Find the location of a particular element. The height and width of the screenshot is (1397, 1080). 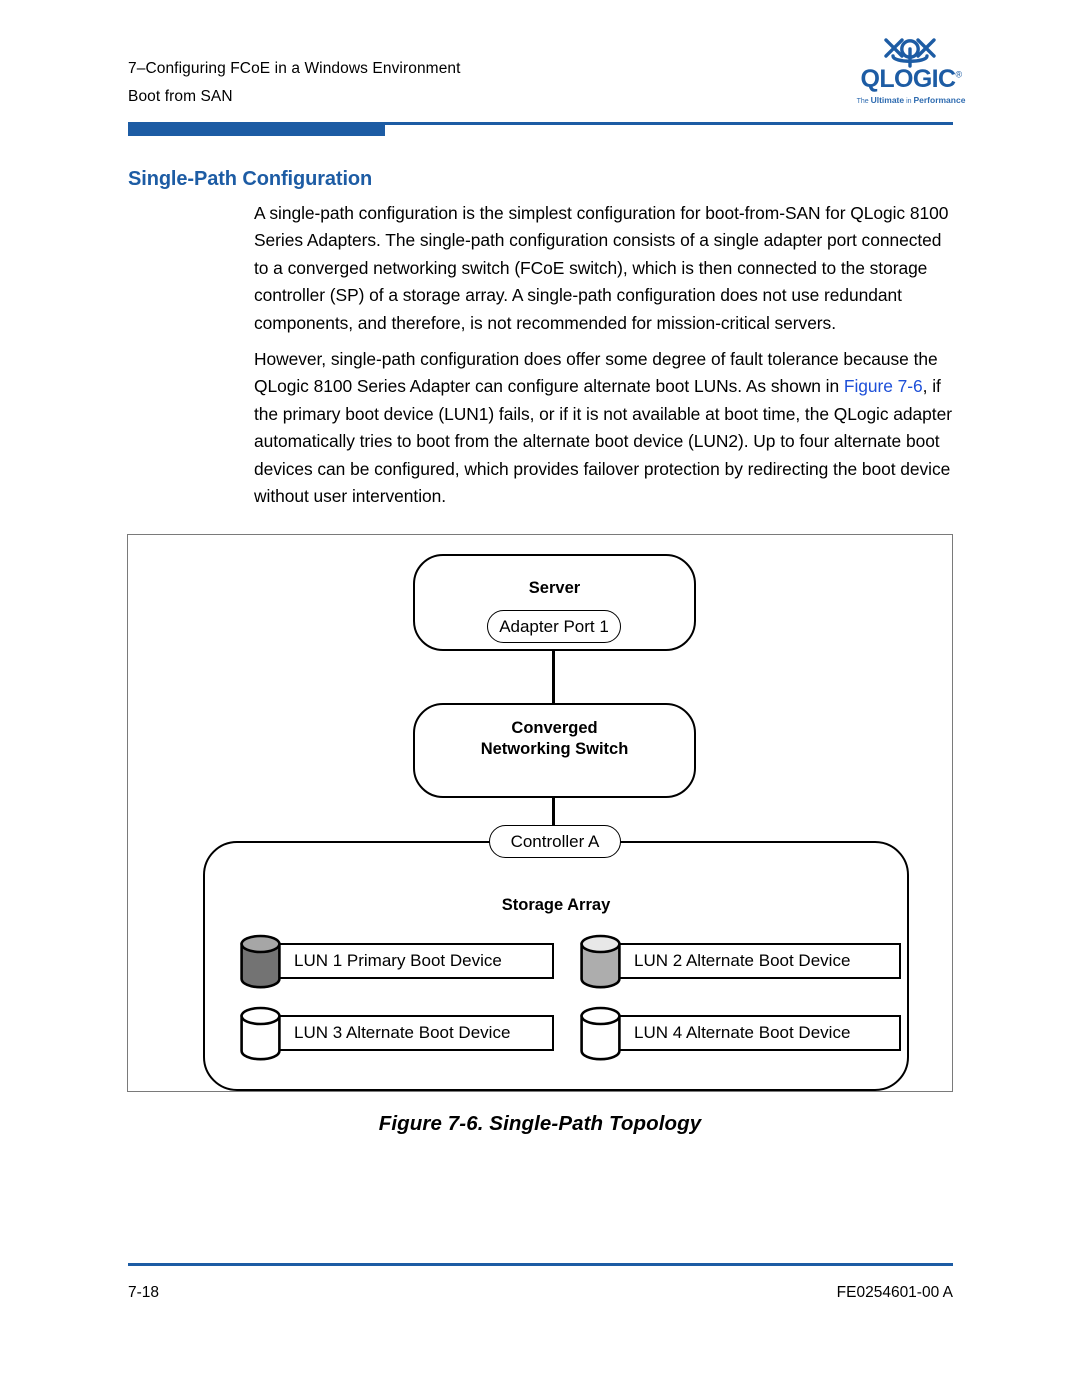

footer-rule is located at coordinates (540, 1264).